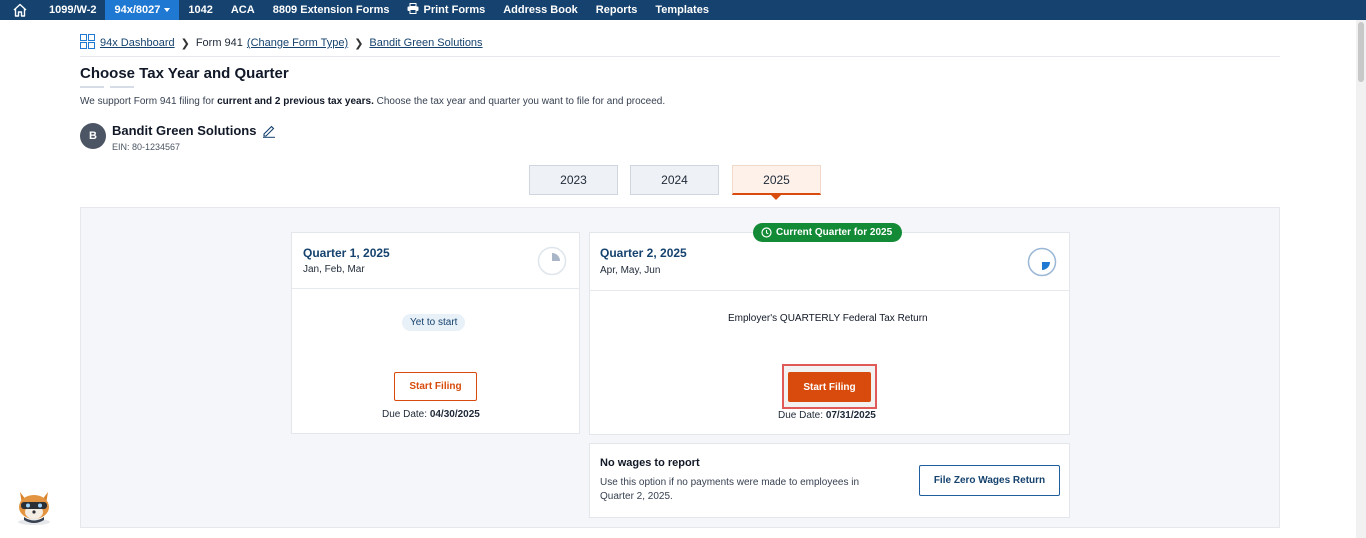  I want to click on nav-reports: Reports, so click(617, 10).